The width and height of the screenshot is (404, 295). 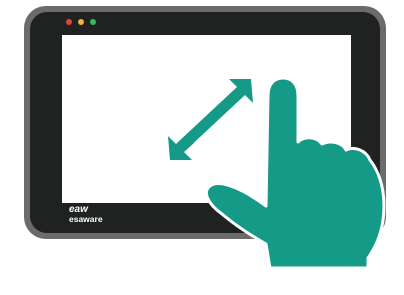 I want to click on brand-name: esaware, so click(x=86, y=219).